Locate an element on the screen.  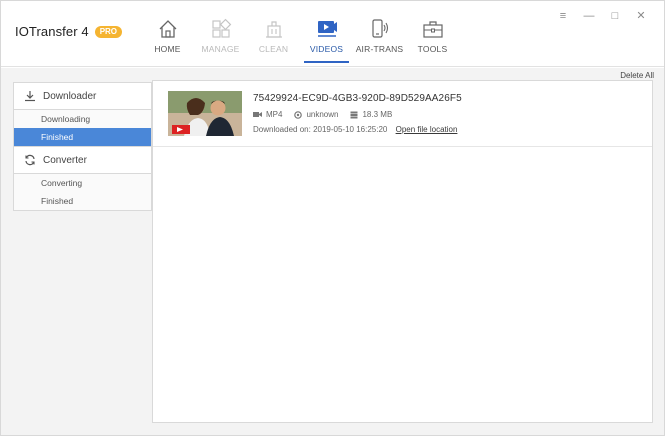
pro-badge: PRO is located at coordinates (108, 31).